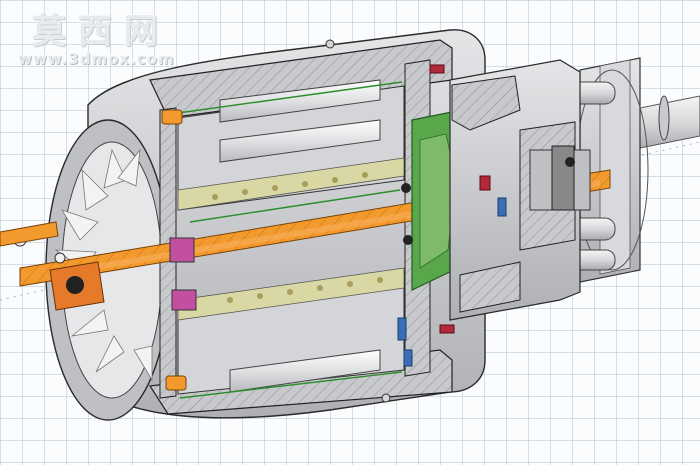 The width and height of the screenshot is (700, 465). I want to click on rear-bearing, so click(560, 178).